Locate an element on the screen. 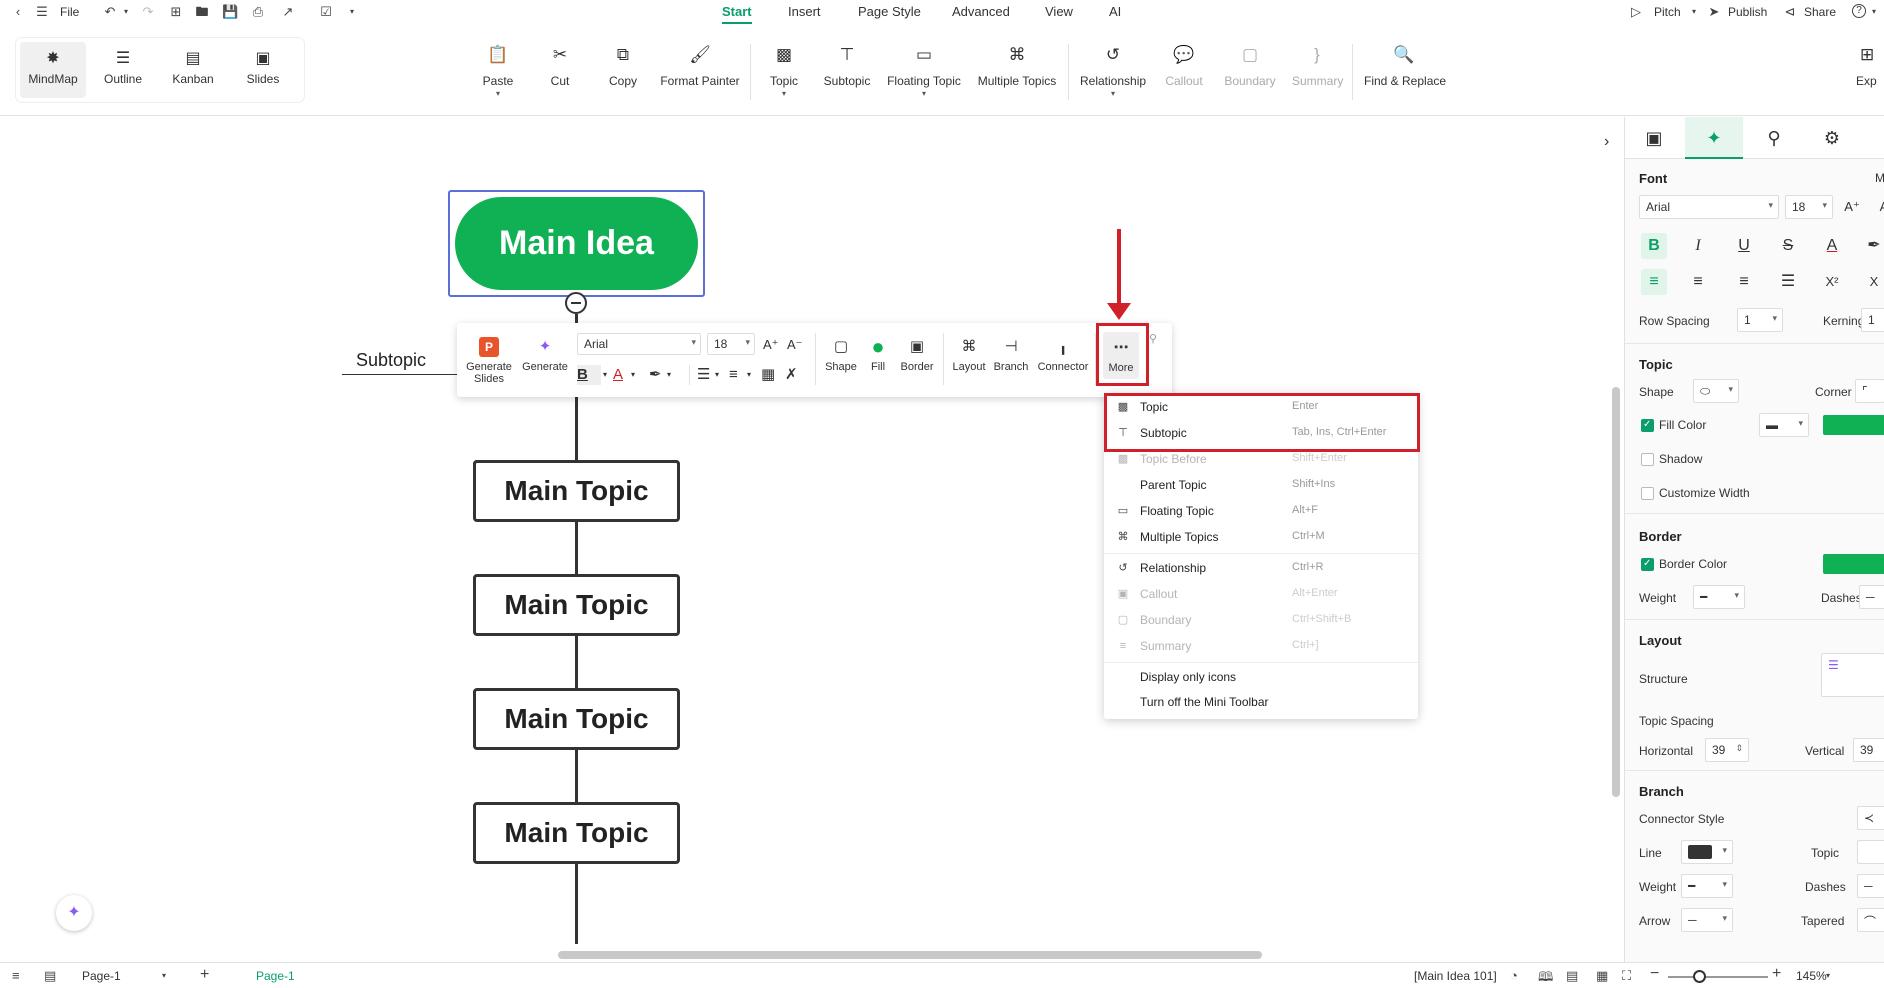  fill-color-checkbox is located at coordinates (1647, 425).